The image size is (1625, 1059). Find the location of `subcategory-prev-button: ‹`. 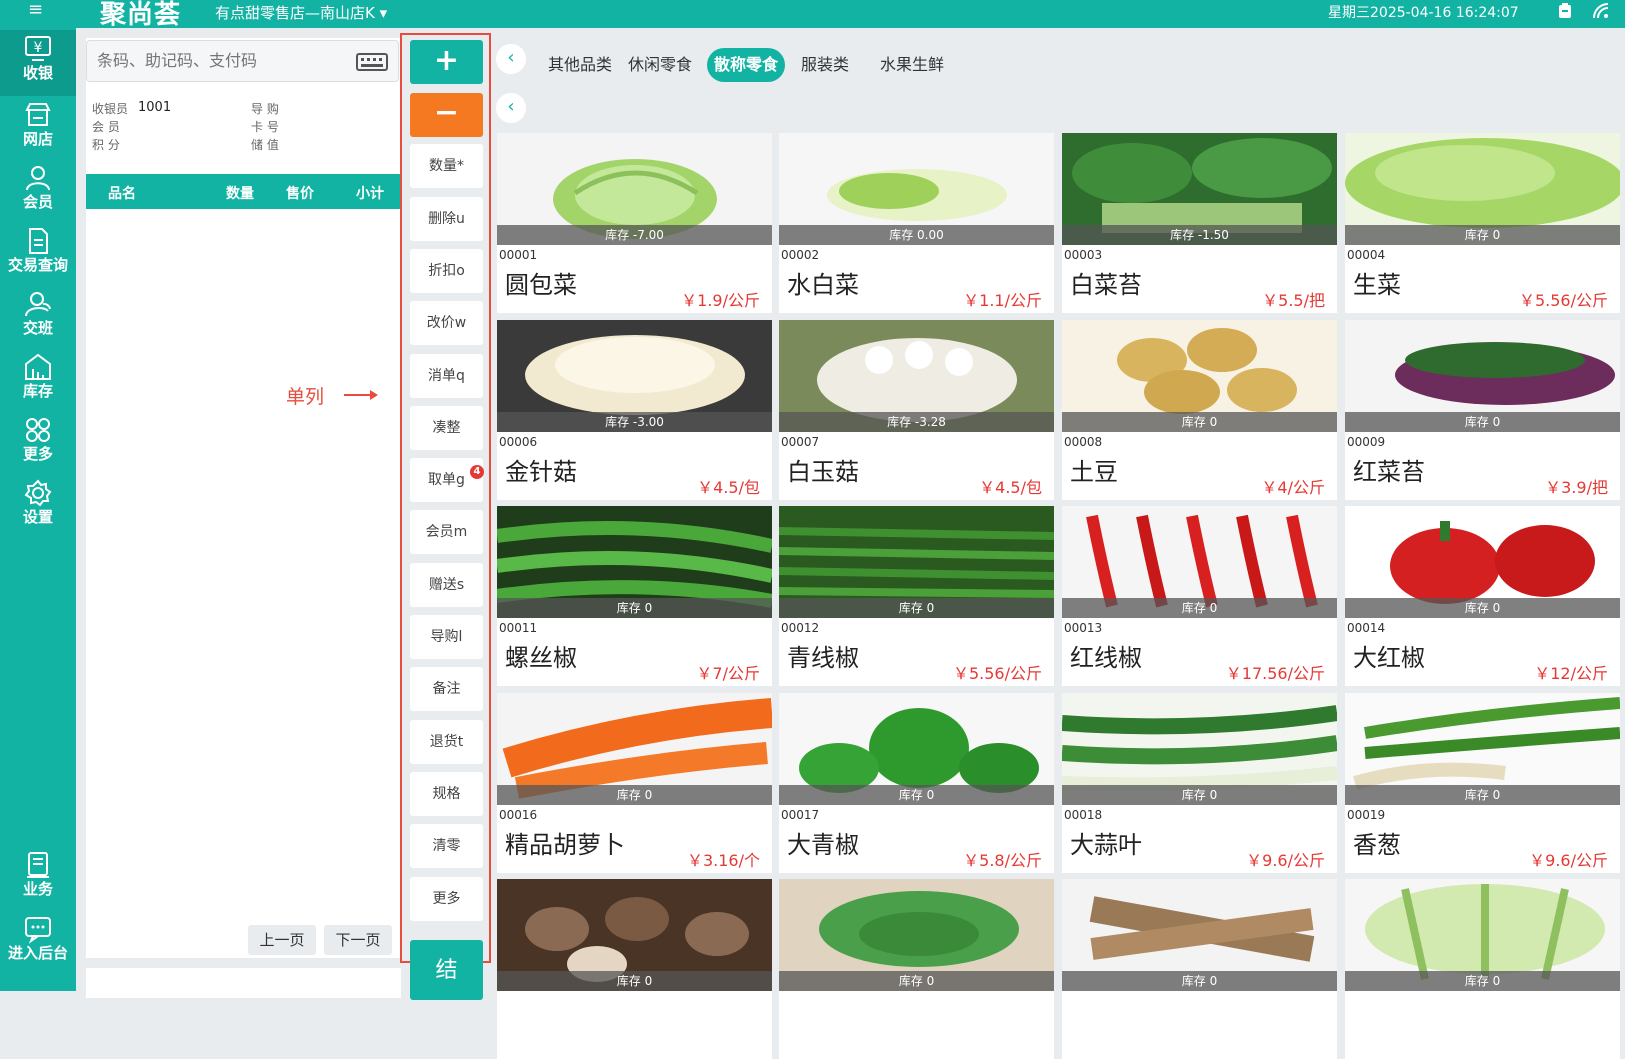

subcategory-prev-button: ‹ is located at coordinates (511, 108).